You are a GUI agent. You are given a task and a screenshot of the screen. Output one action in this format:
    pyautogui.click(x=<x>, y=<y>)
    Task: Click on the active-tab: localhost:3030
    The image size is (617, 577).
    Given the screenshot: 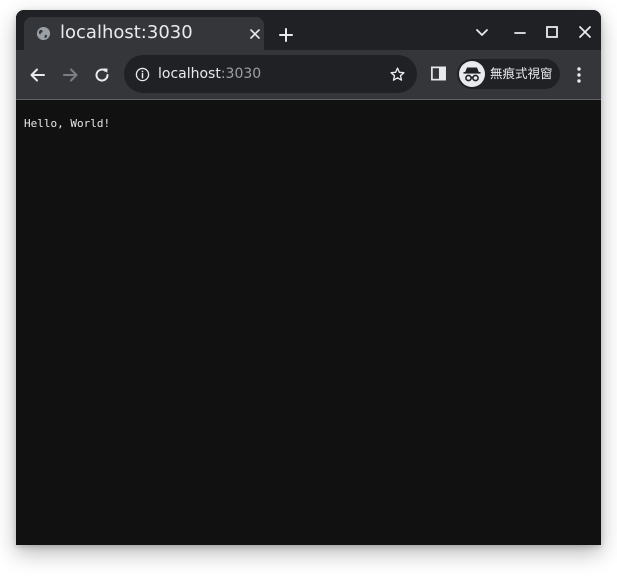 What is the action you would take?
    pyautogui.click(x=144, y=33)
    